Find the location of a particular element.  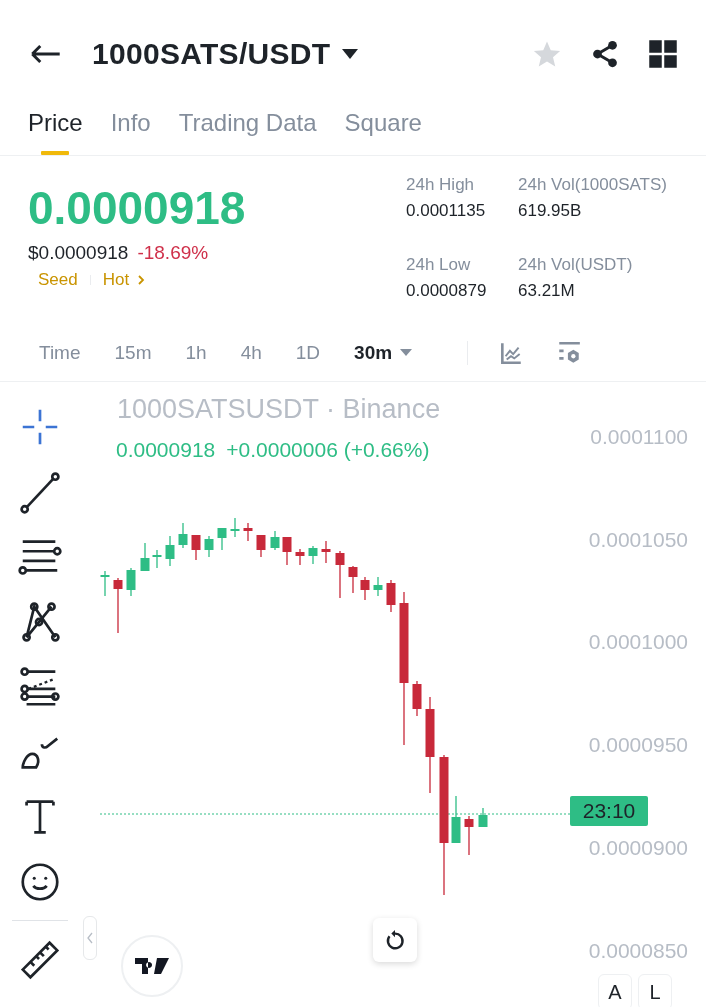

tab: Info is located at coordinates (130, 131).